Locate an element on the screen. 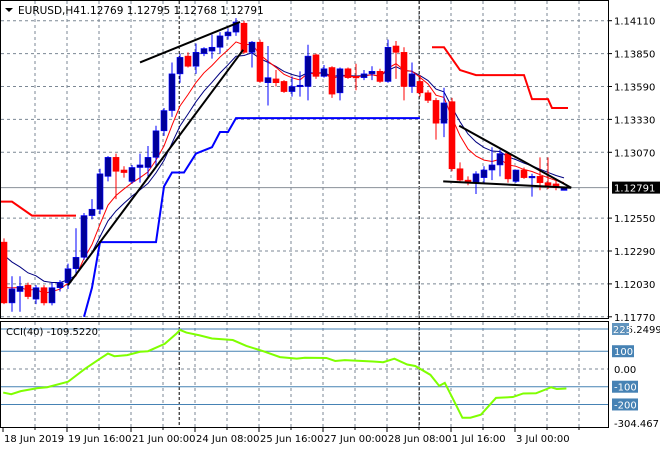 This screenshot has height=450, width=660. dropdown-triangle-icon is located at coordinates (9, 10).